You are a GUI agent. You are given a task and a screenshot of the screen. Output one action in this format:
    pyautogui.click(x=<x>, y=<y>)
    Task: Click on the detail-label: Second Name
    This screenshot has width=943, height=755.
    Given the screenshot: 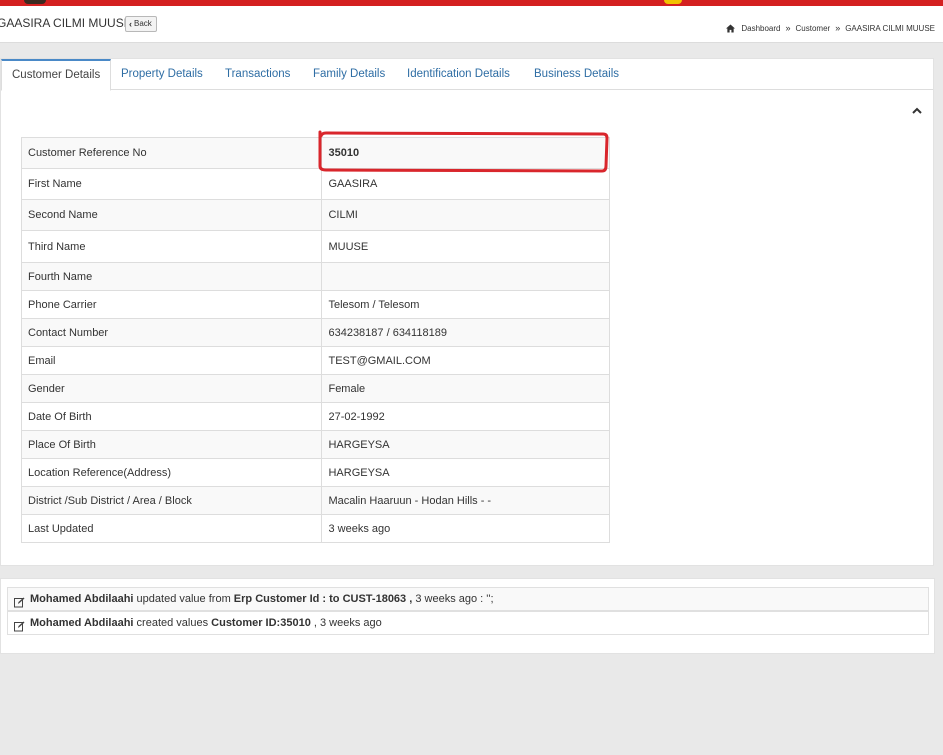 What is the action you would take?
    pyautogui.click(x=171, y=215)
    